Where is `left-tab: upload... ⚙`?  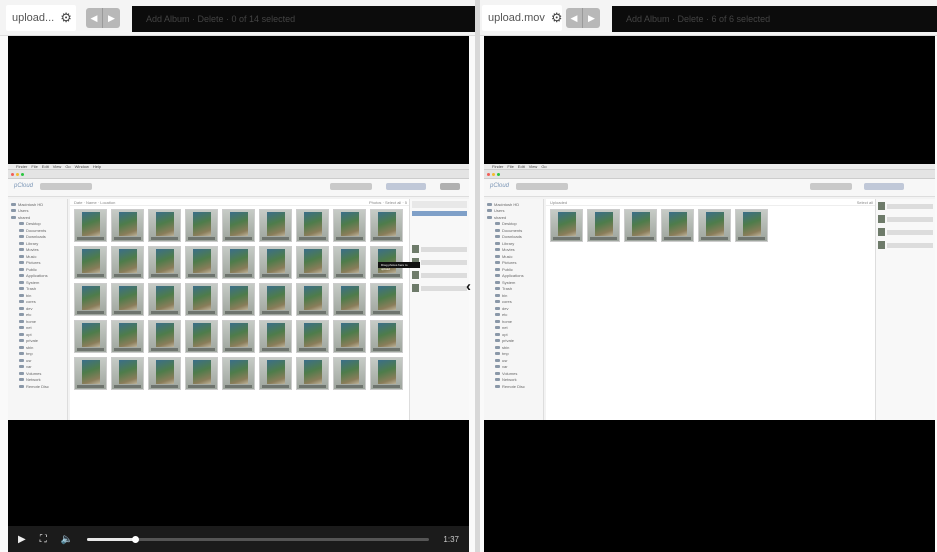
left-tab: upload... ⚙ is located at coordinates (41, 18).